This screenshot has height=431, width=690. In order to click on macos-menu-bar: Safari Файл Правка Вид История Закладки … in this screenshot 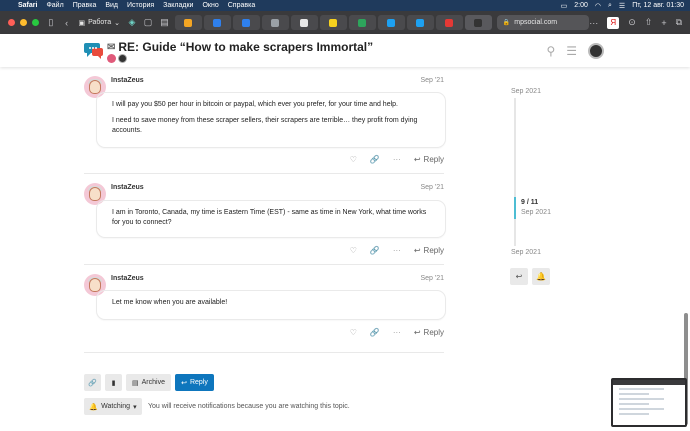, I will do `click(345, 5)`.